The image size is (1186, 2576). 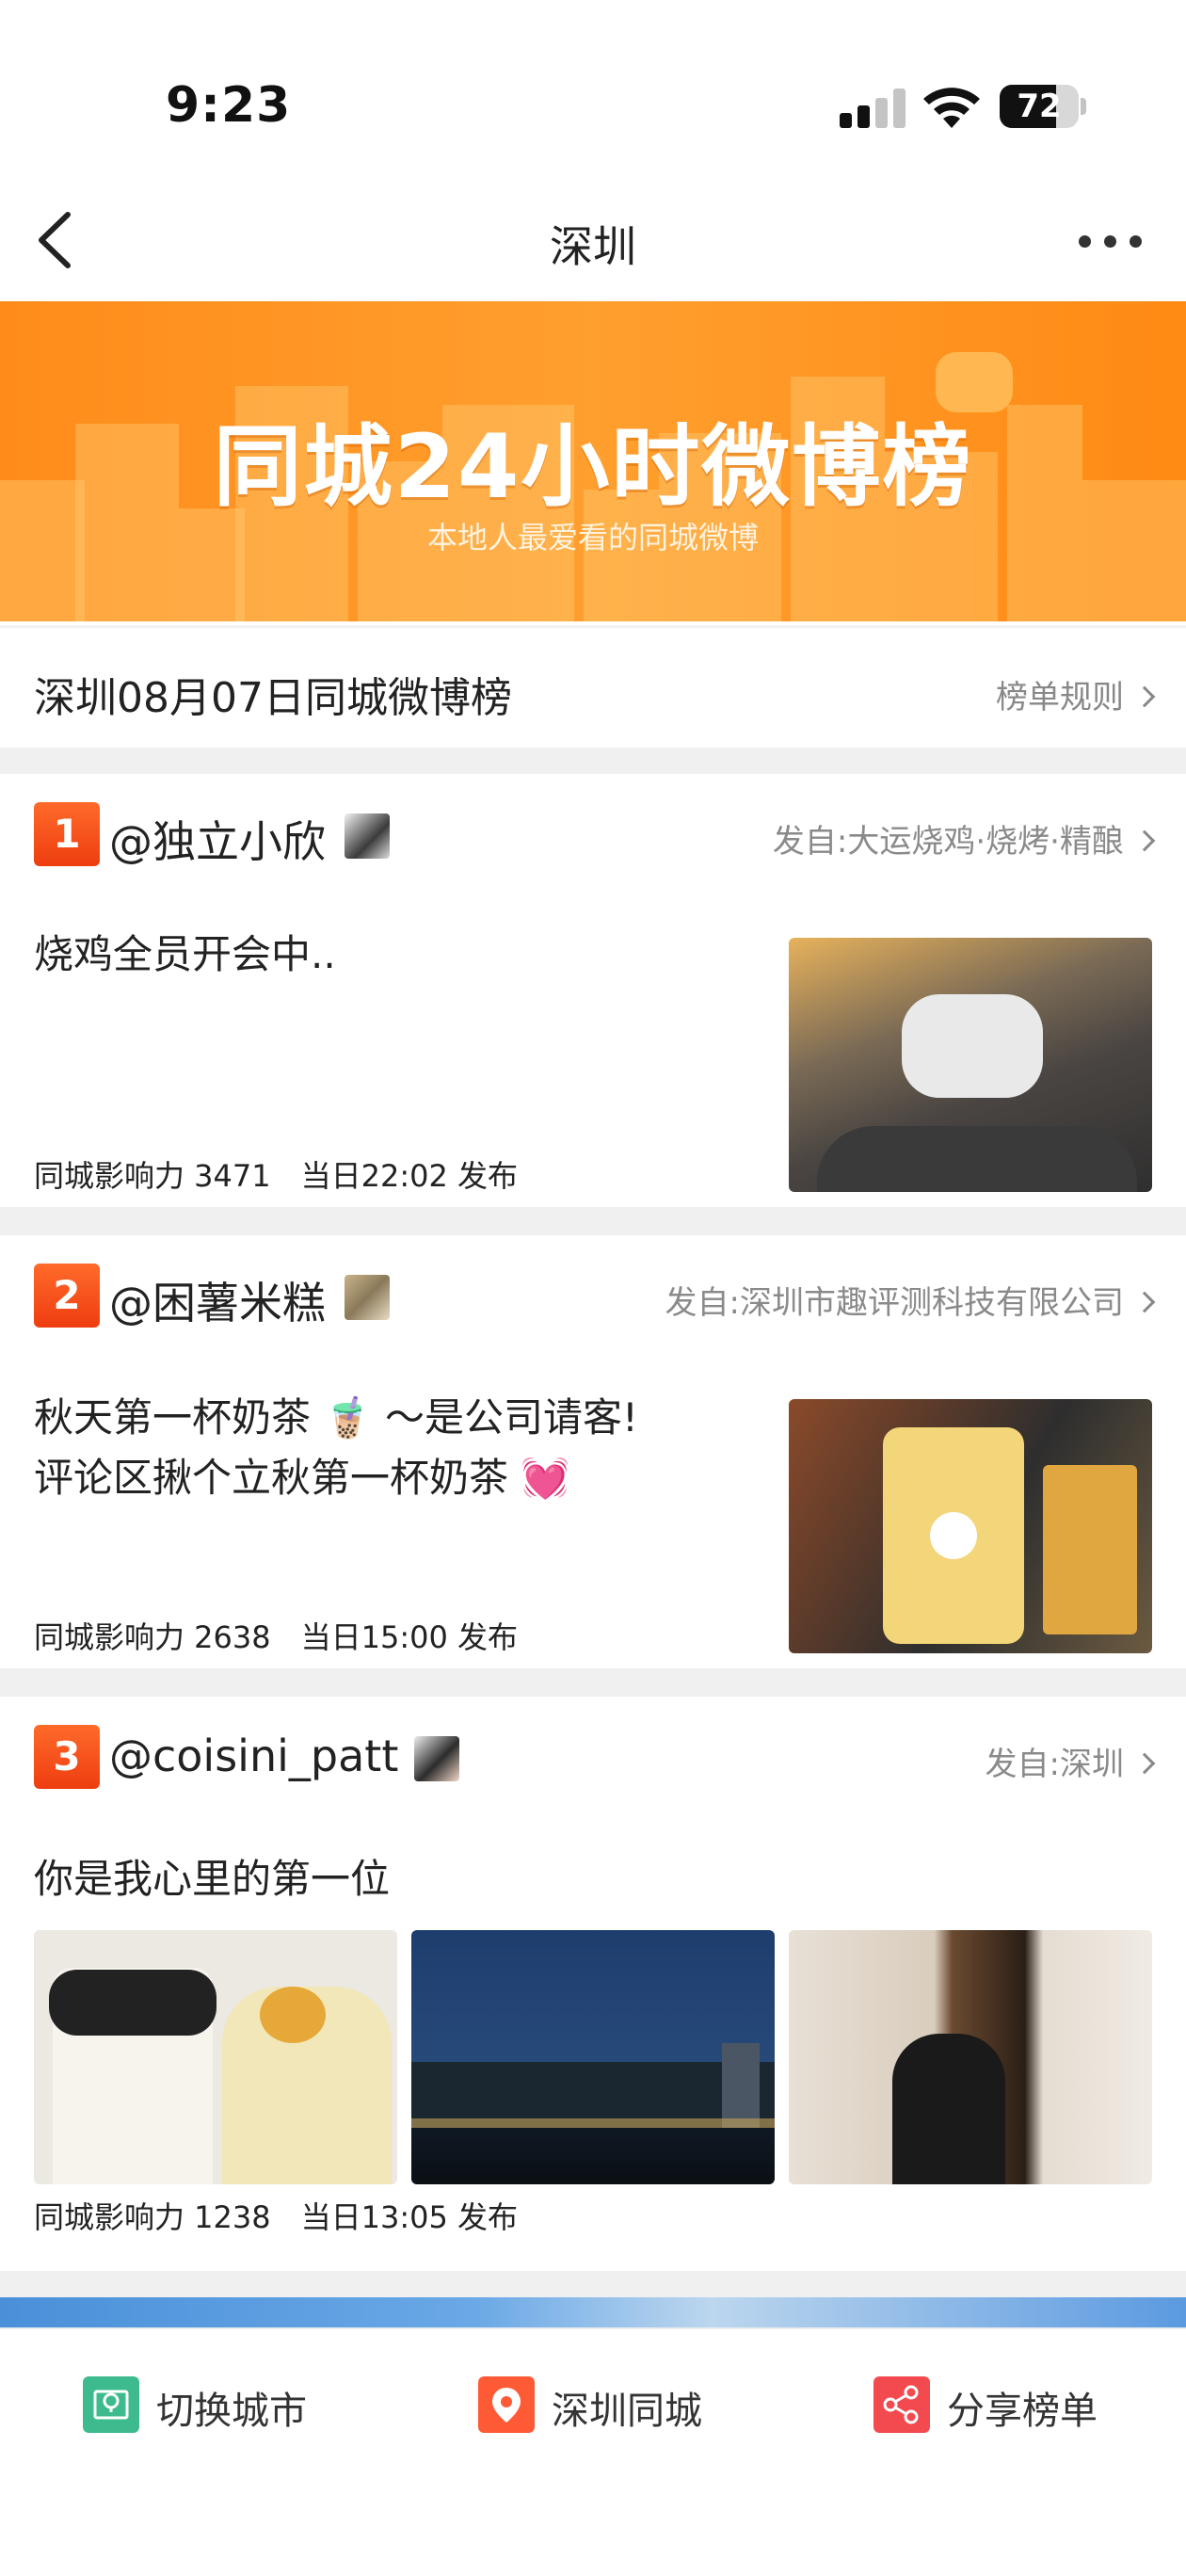 I want to click on status-bar: 9:23 72, so click(x=593, y=89).